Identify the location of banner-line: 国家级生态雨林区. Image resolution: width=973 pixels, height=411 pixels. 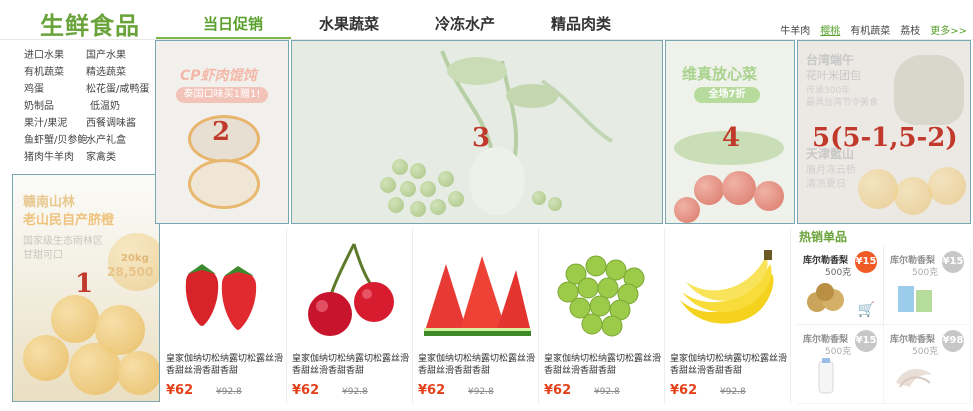
(63, 241).